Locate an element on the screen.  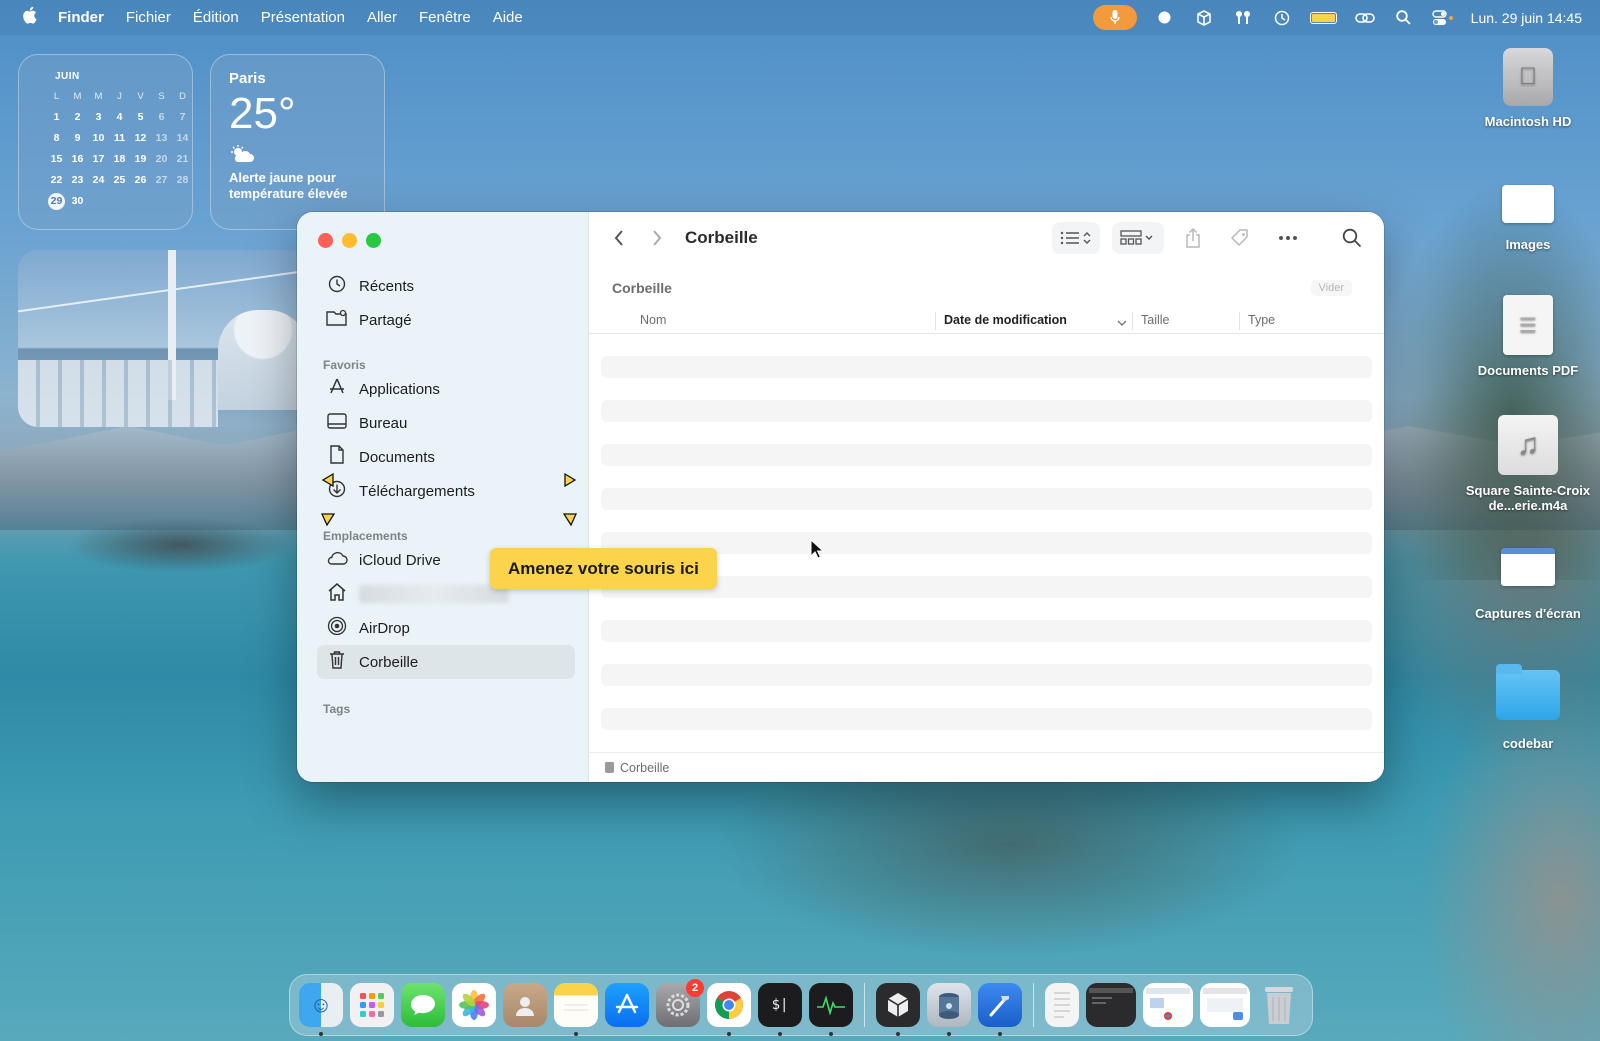
more-button is located at coordinates (1288, 238).